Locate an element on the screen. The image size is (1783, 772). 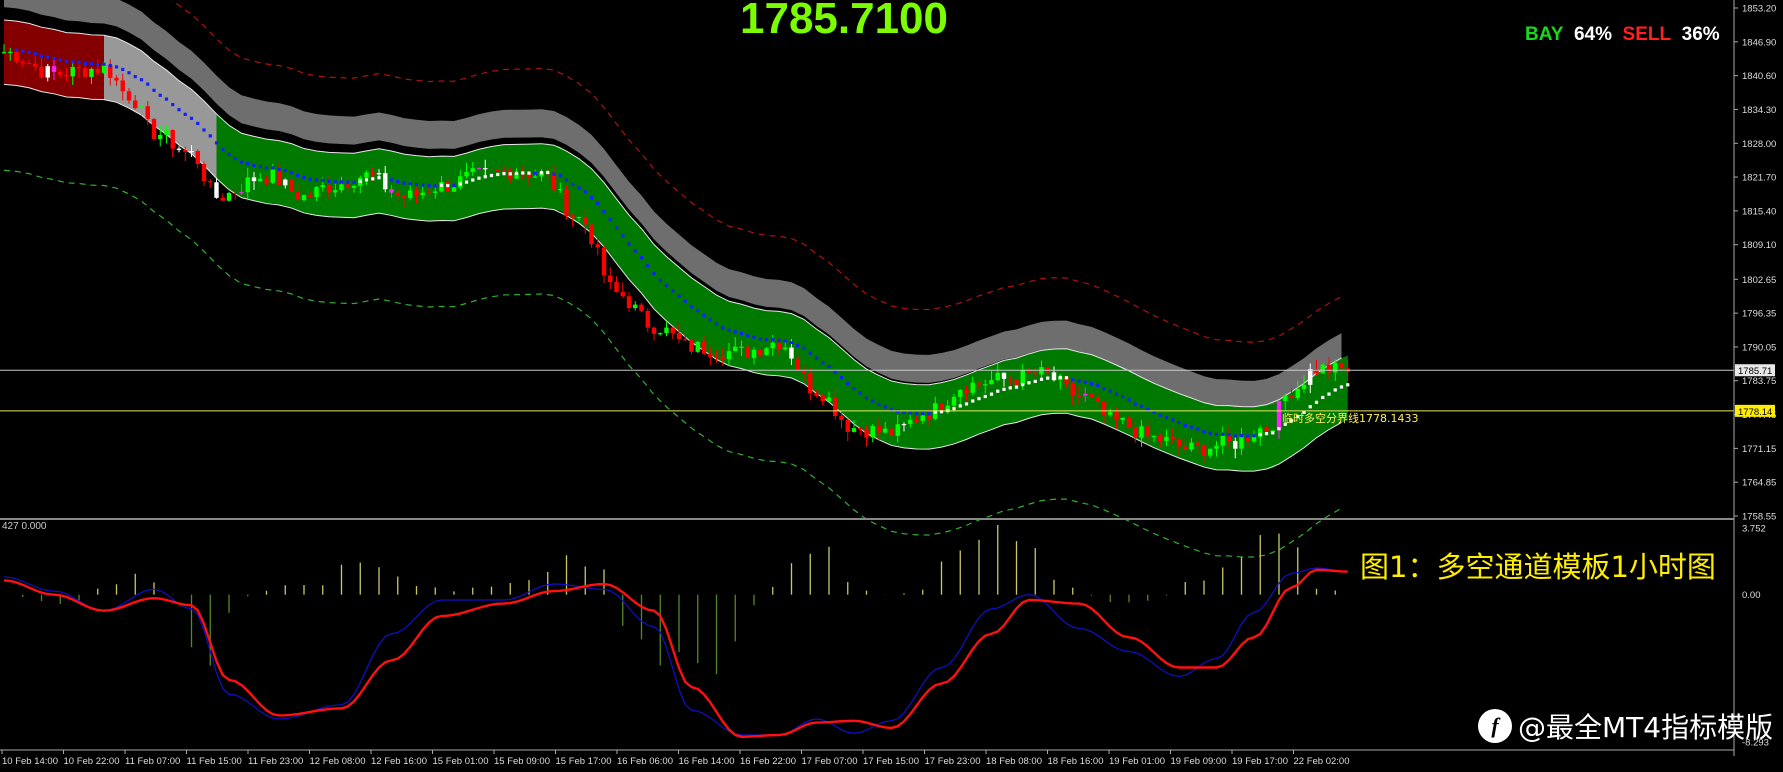
buy-percent: 64% is located at coordinates (1592, 34).